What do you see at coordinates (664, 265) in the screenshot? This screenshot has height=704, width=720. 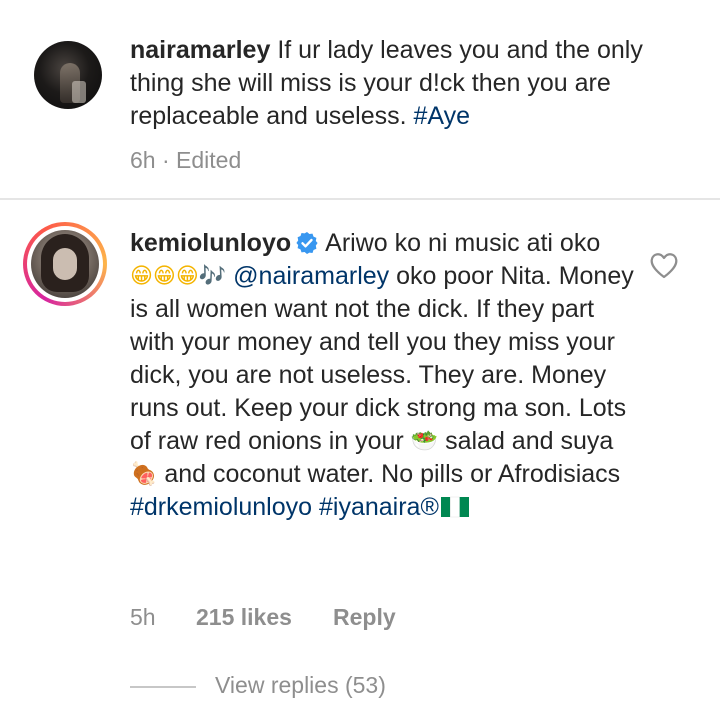 I see `heart-outline-icon` at bounding box center [664, 265].